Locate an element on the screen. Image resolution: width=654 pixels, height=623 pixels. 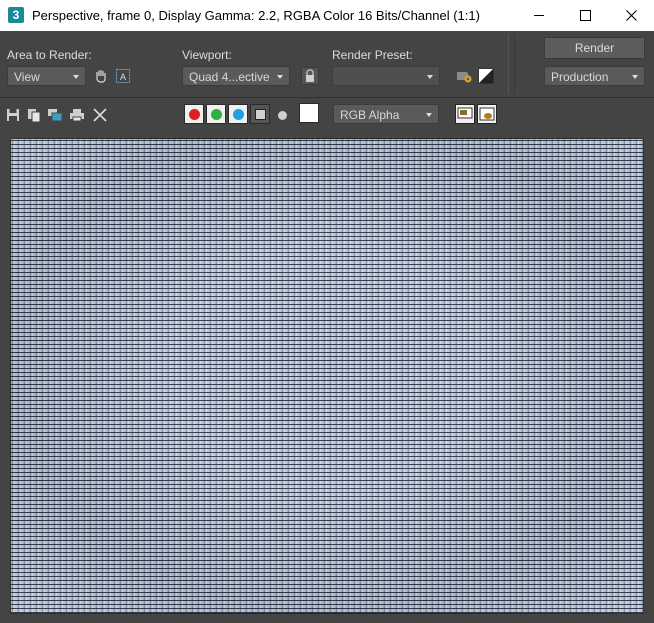
toggle-ui-button is located at coordinates (487, 114).